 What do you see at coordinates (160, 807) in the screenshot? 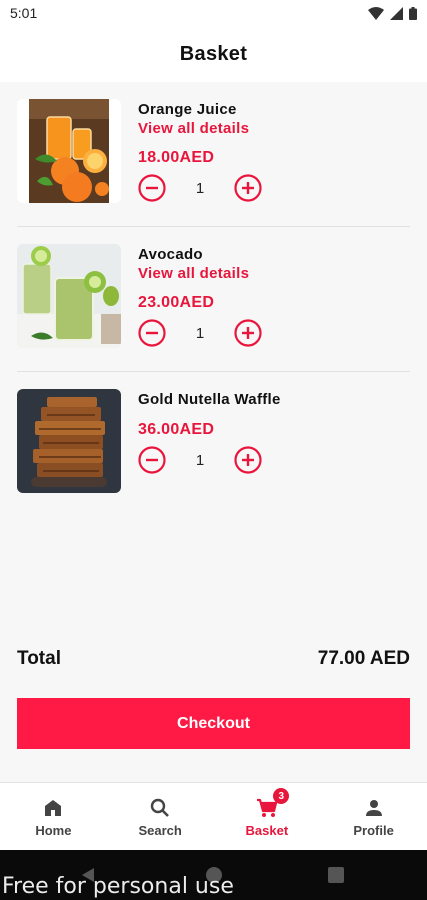
I see `search-icon` at bounding box center [160, 807].